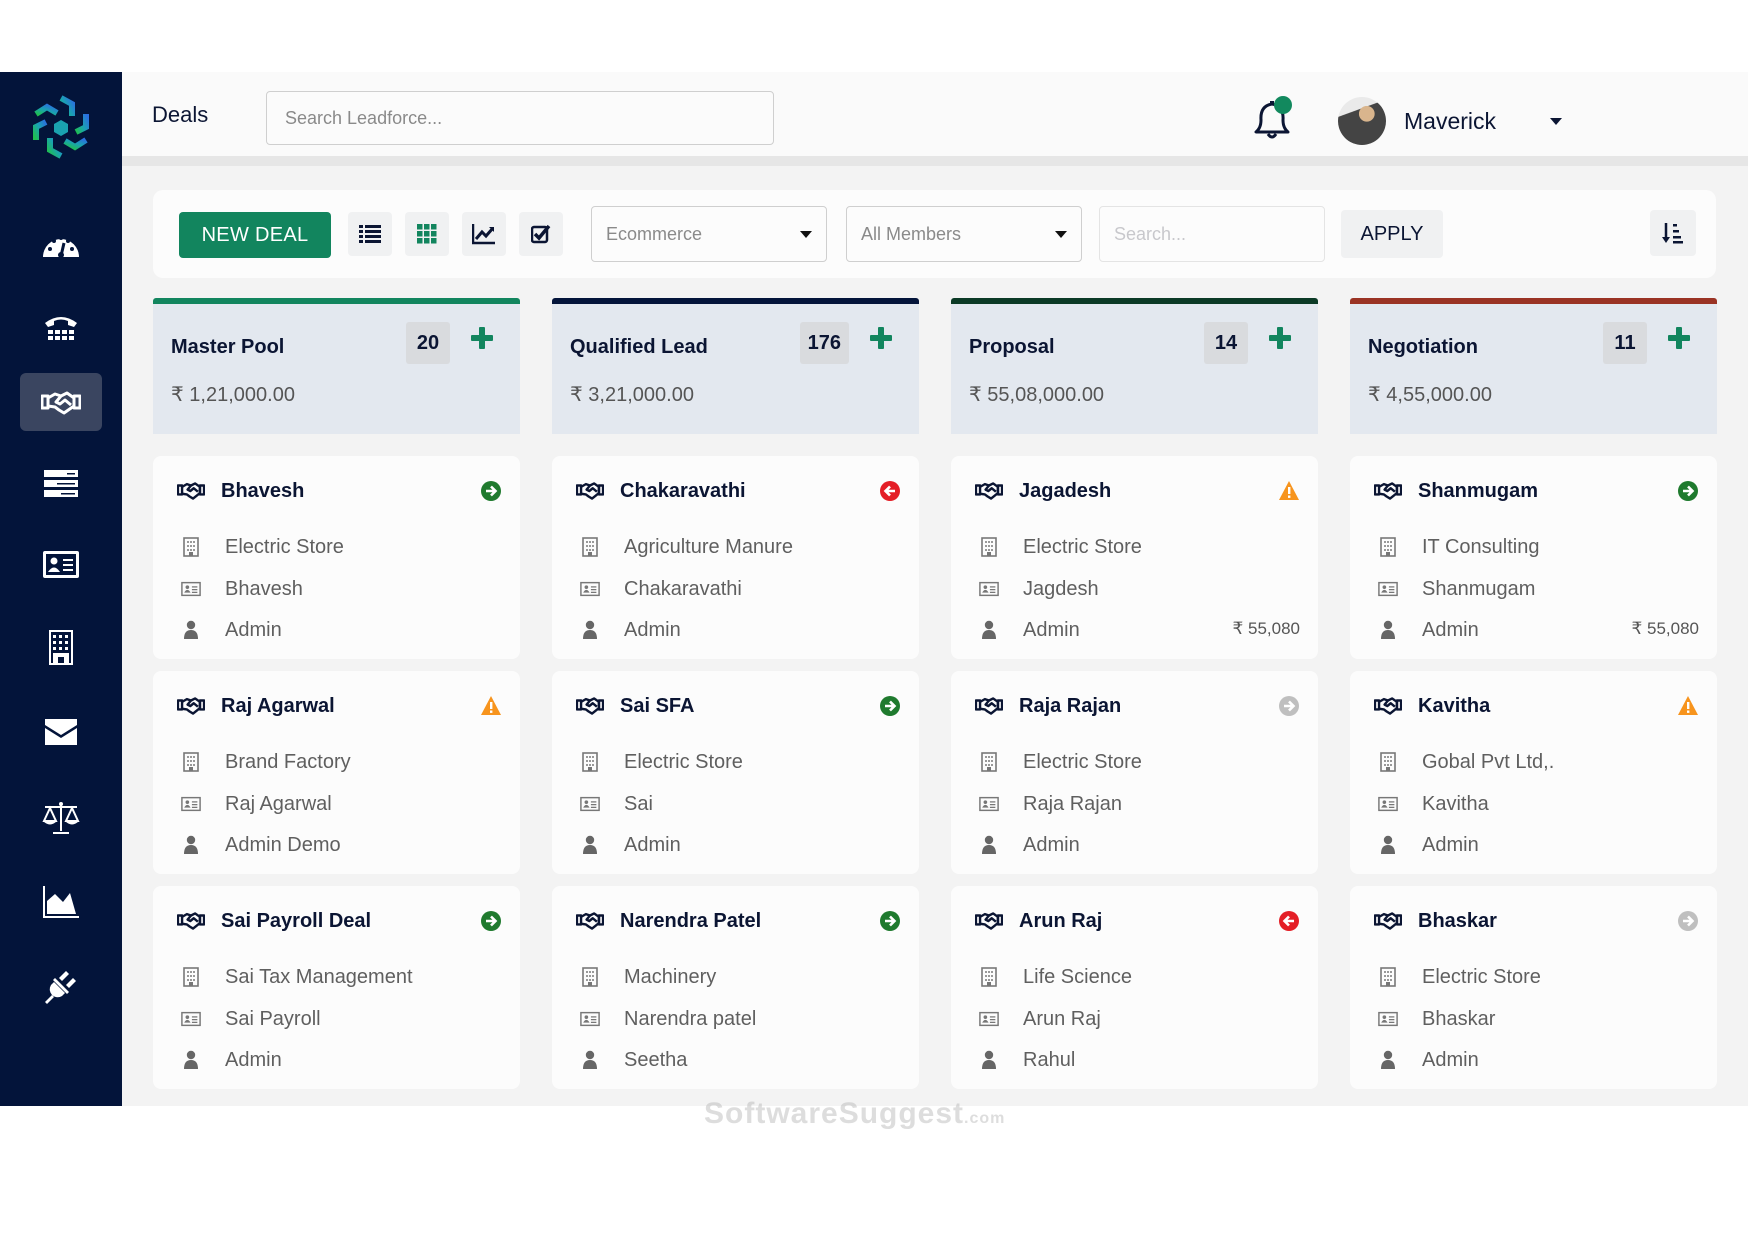 Image resolution: width=1748 pixels, height=1240 pixels. I want to click on sidebar-item-contacts, so click(61, 564).